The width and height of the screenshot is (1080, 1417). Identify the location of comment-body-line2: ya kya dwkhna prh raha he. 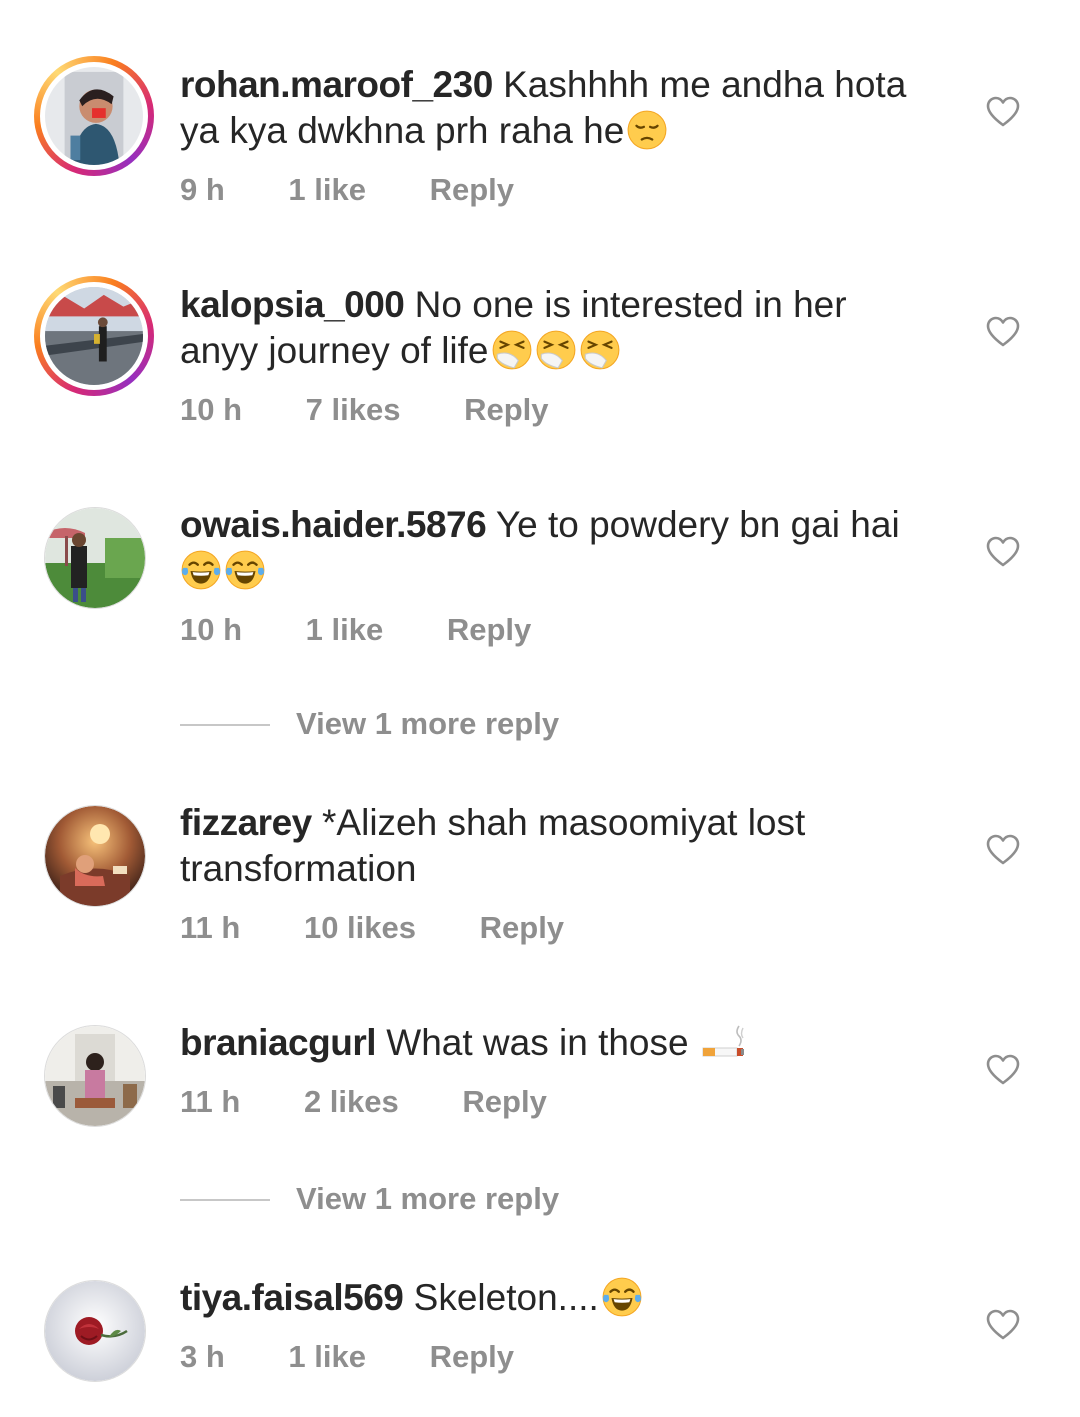
(402, 130).